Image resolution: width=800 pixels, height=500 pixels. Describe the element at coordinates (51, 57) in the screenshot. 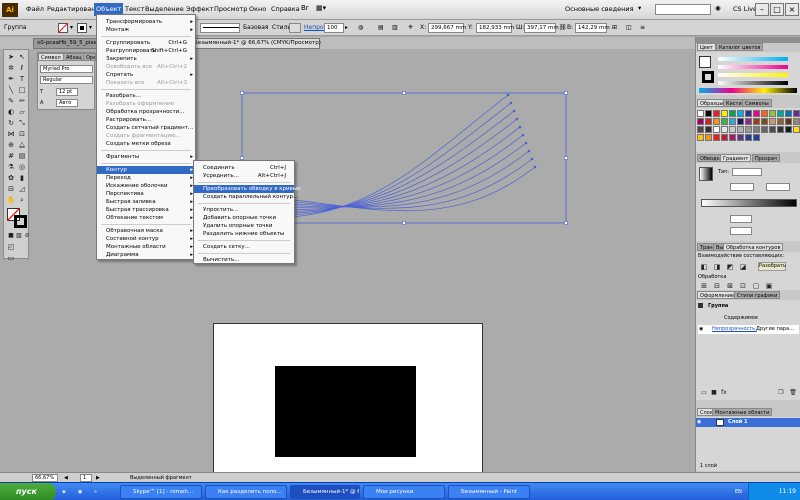

I see `tab-character: Символ` at that location.